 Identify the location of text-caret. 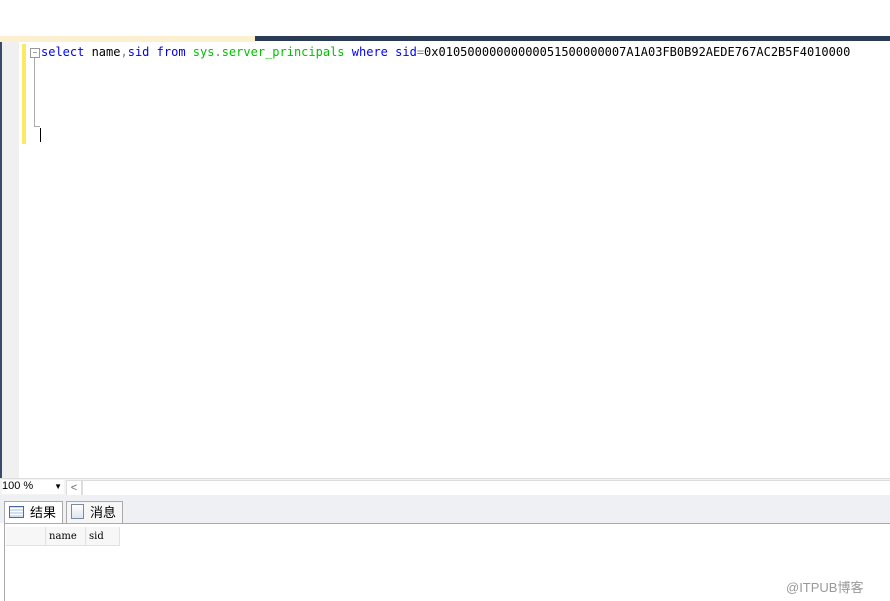
(40, 135).